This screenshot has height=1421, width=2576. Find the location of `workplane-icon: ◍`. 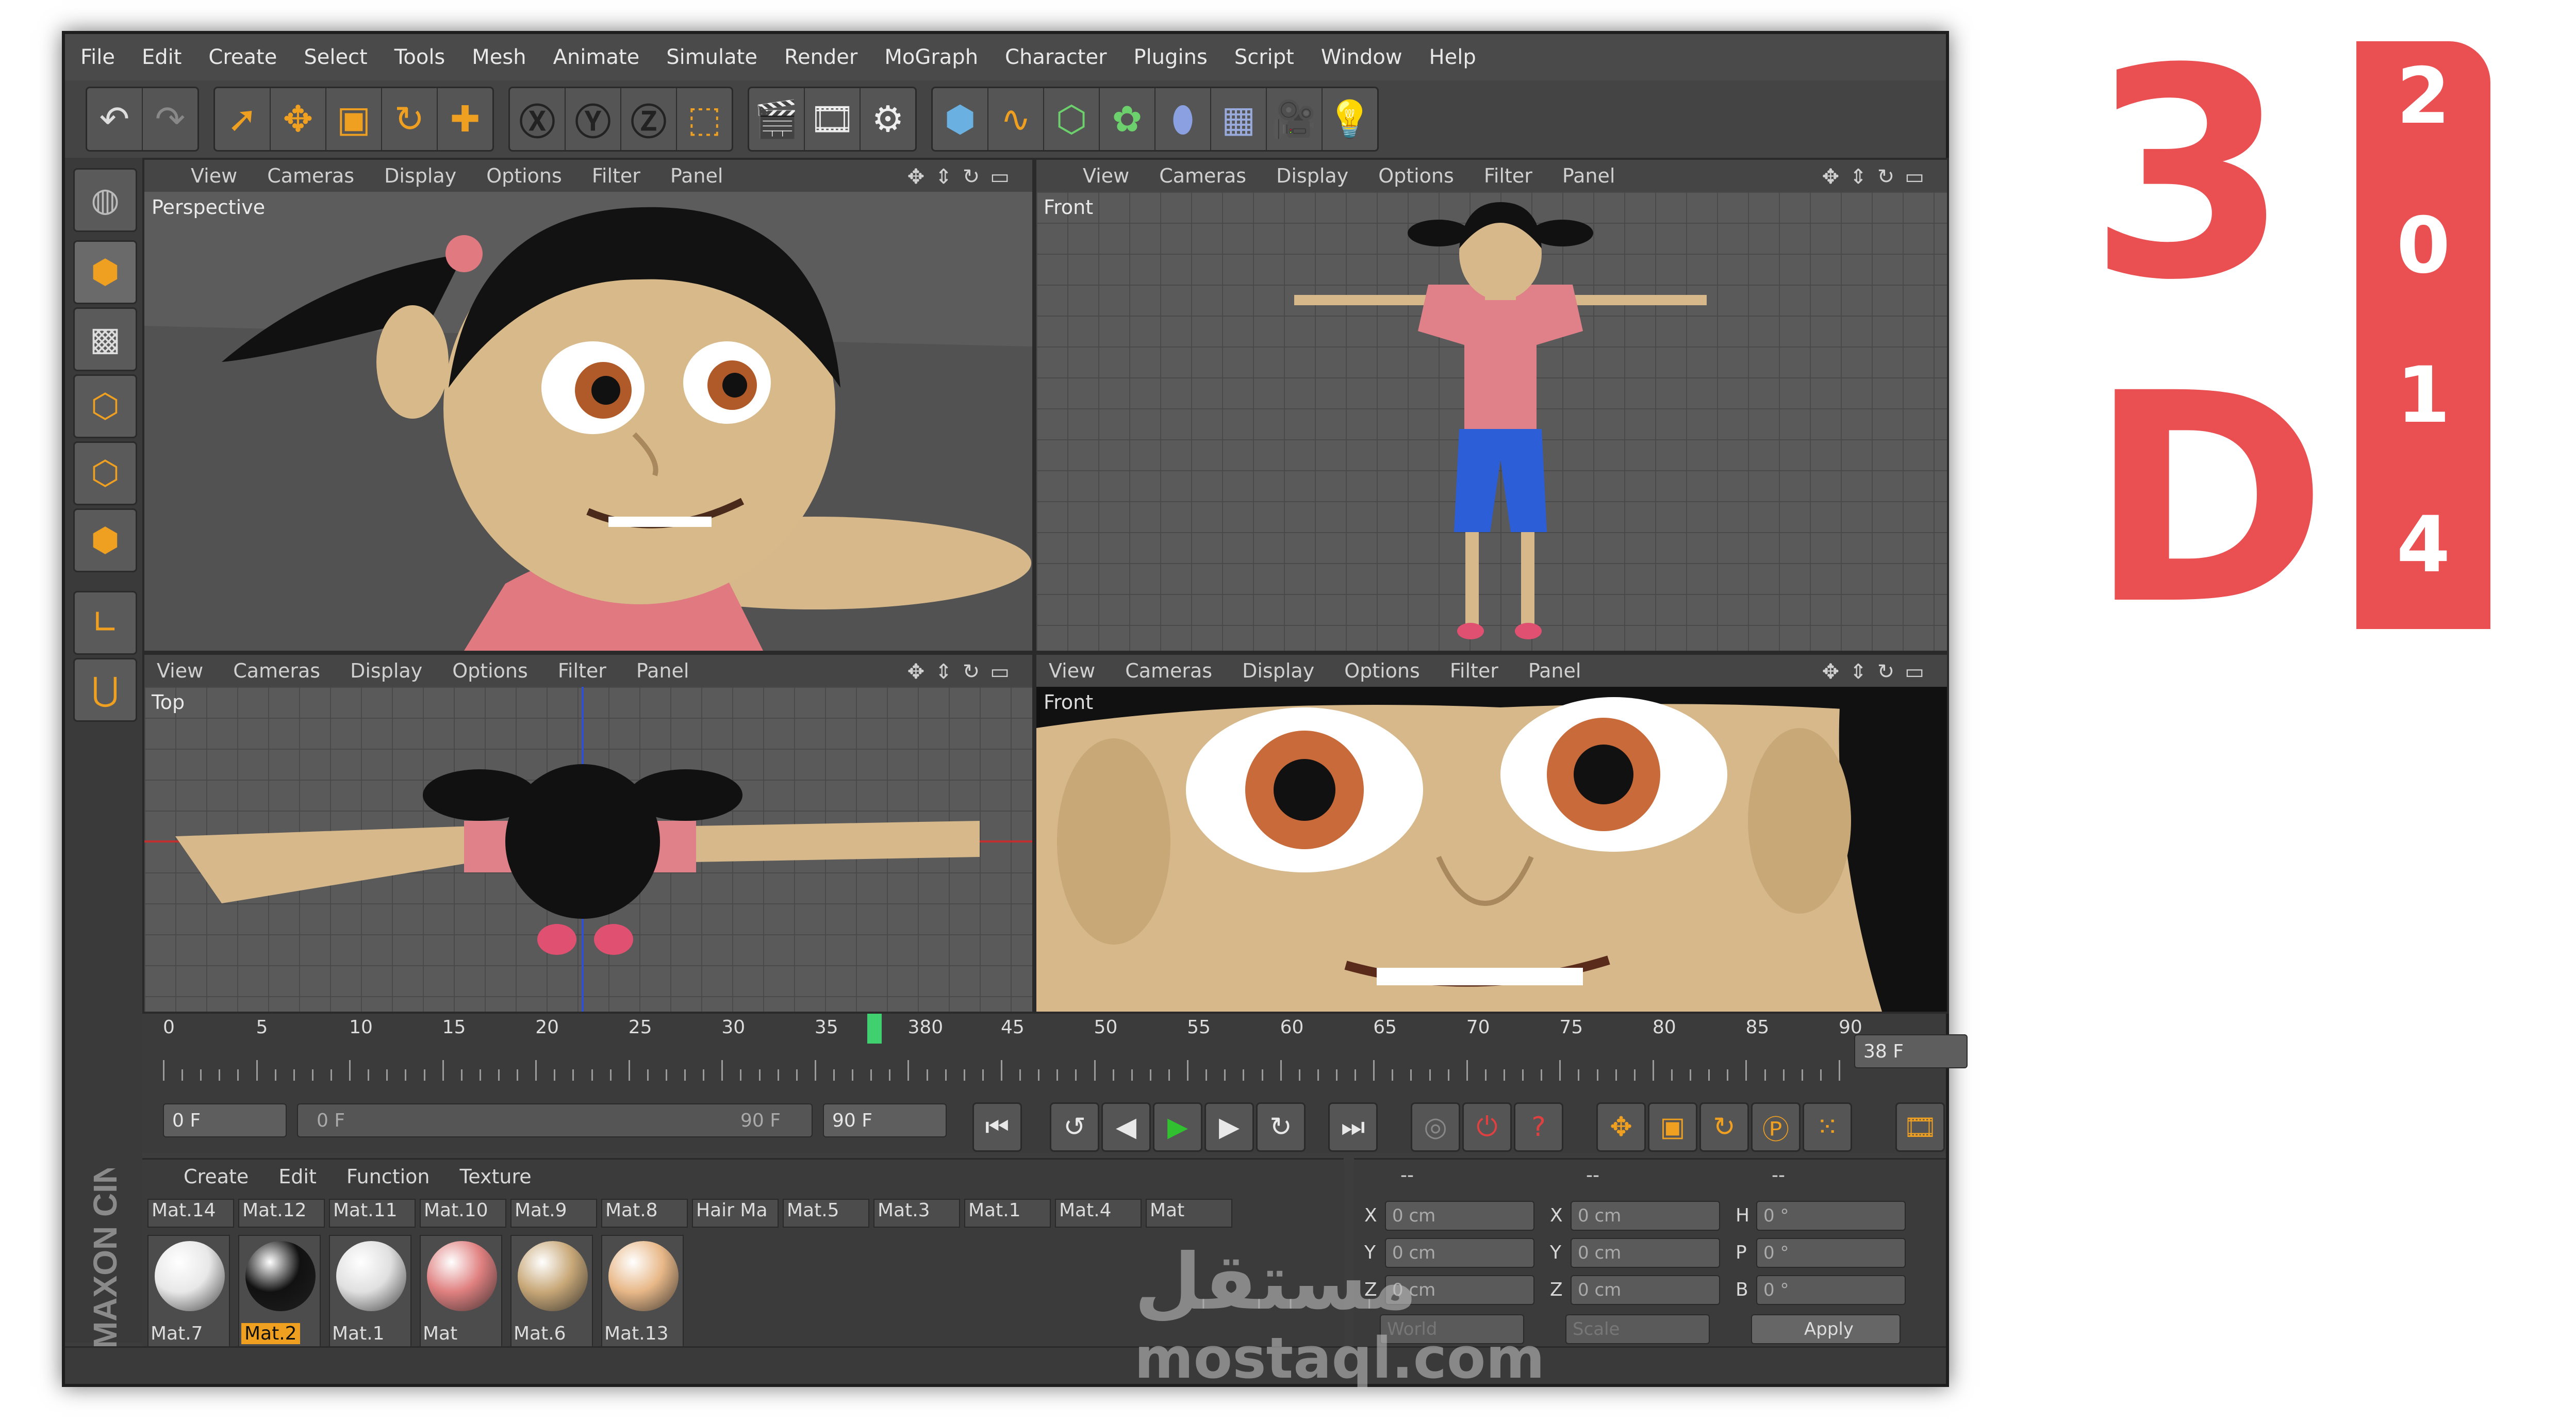

workplane-icon: ◍ is located at coordinates (105, 200).